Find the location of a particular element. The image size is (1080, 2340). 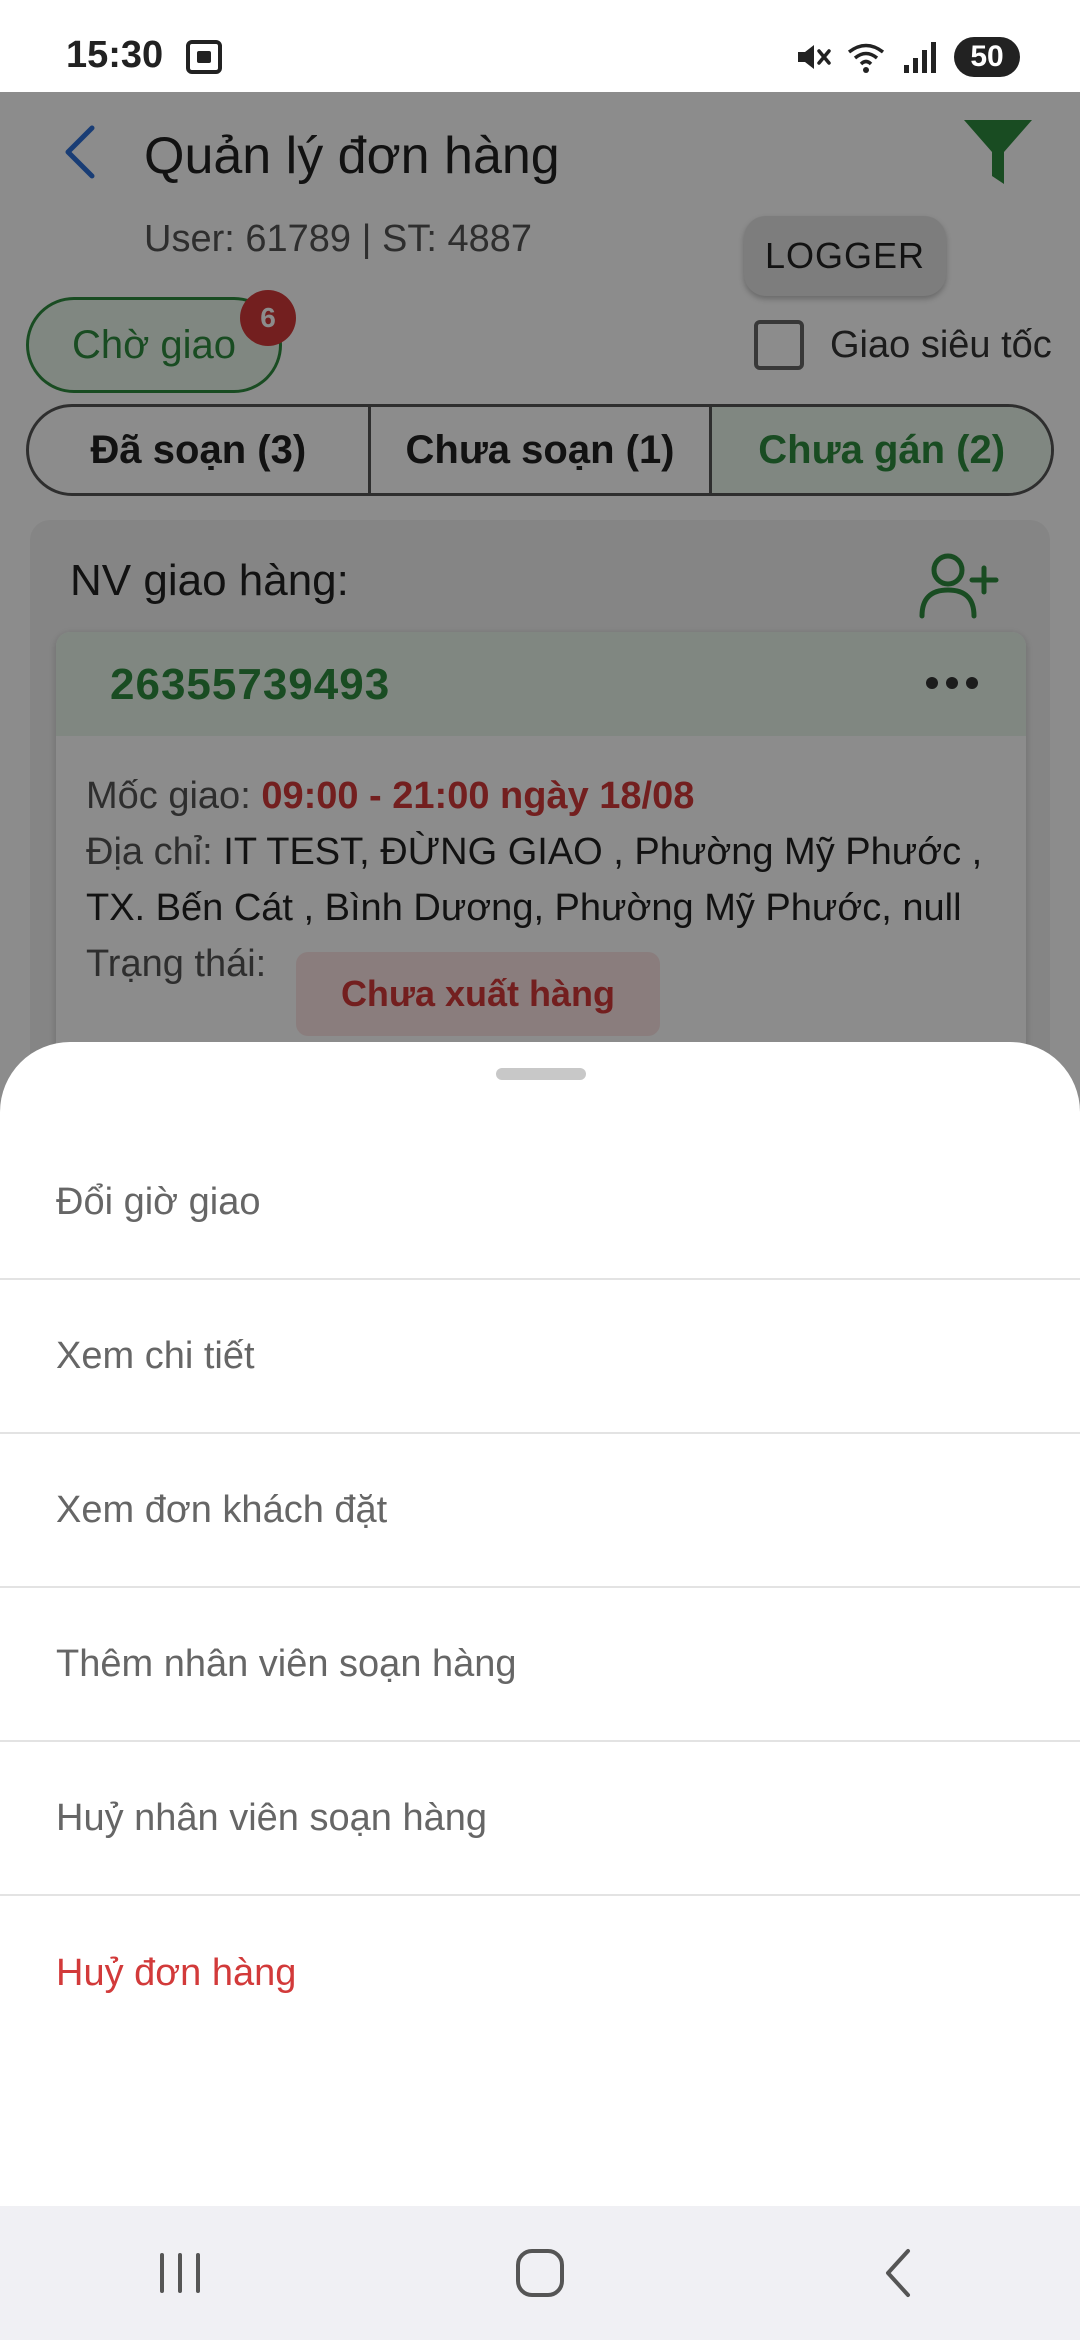

back-button is located at coordinates (900, 2273).